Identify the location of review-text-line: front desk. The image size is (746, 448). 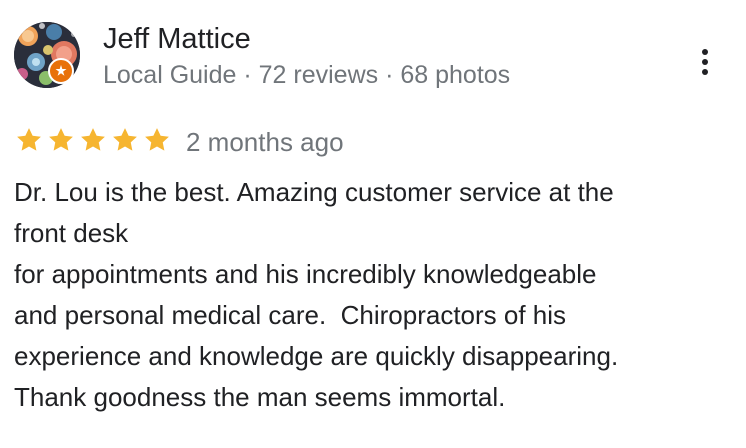
(71, 233).